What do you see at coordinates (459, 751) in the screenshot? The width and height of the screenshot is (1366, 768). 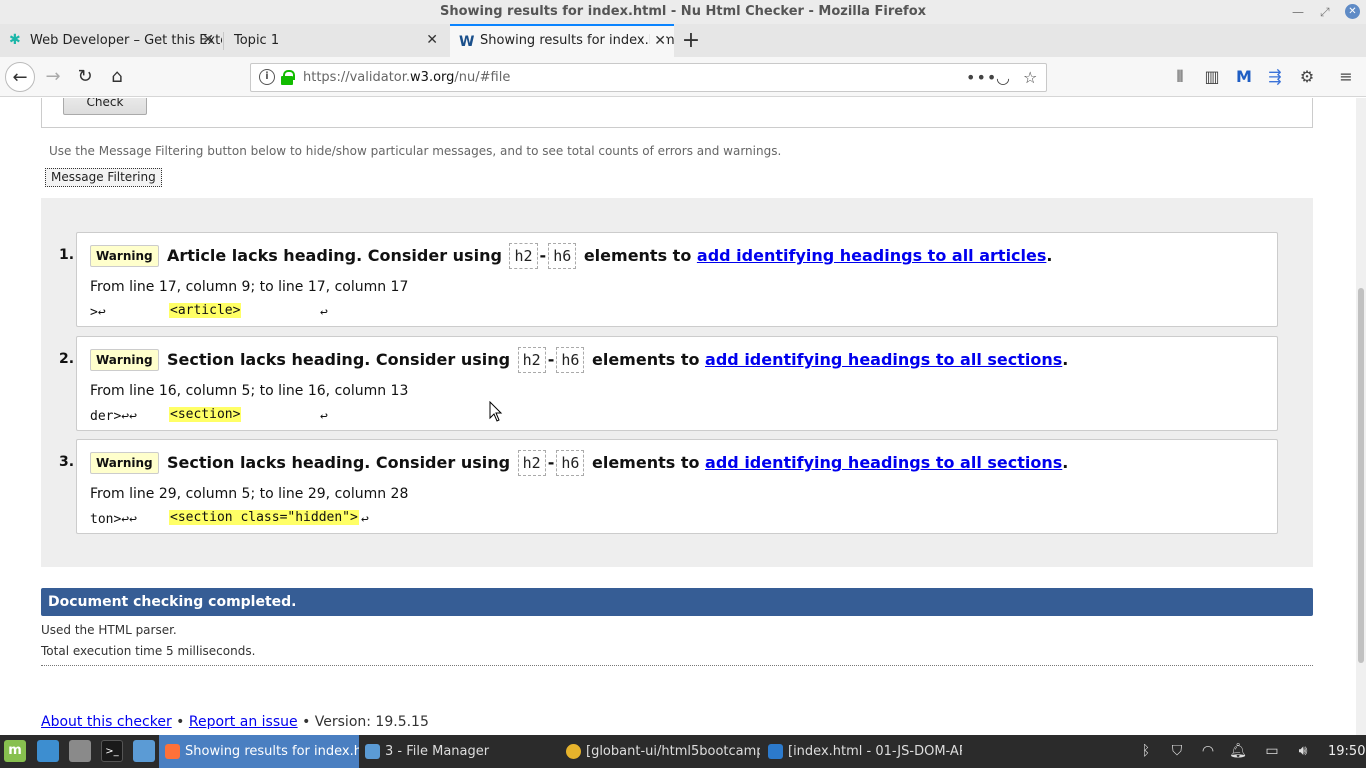 I see `task-file-manager: 3 - File Manager` at bounding box center [459, 751].